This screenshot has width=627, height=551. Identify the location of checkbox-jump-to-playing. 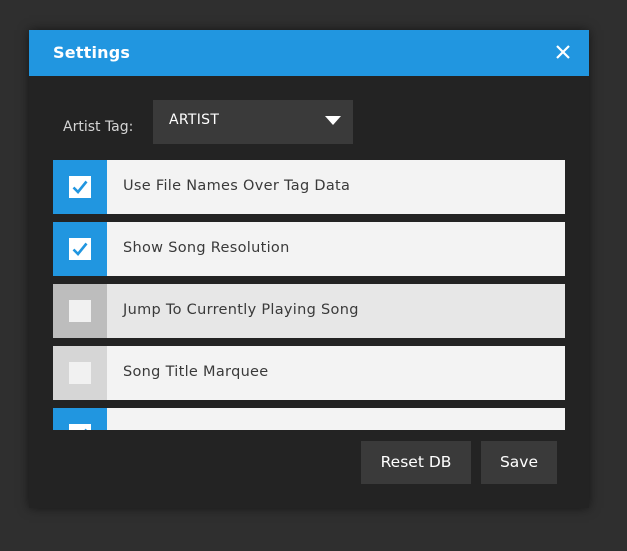
(80, 311).